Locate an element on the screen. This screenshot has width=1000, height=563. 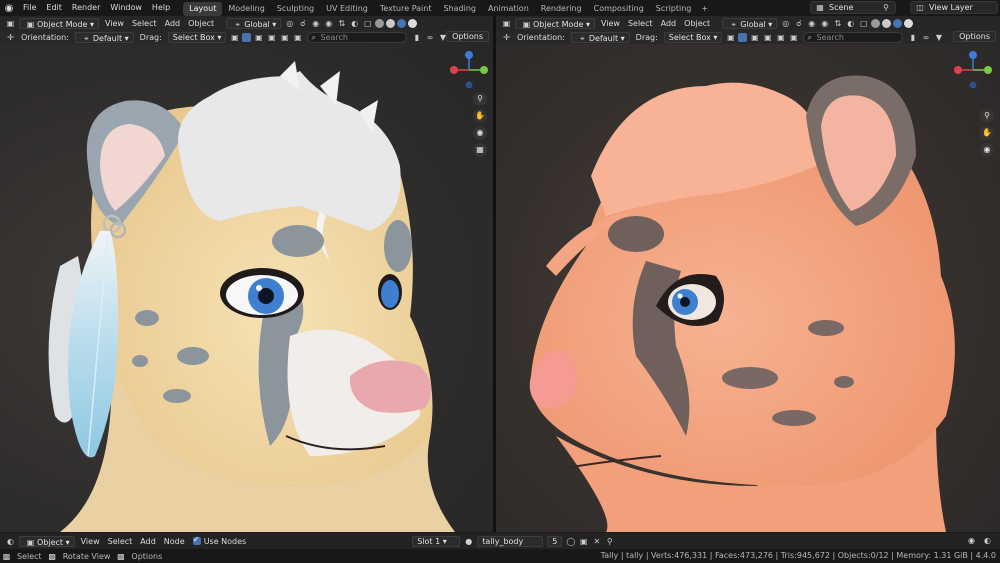
pan-hand-icon: ✋ is located at coordinates (987, 133).